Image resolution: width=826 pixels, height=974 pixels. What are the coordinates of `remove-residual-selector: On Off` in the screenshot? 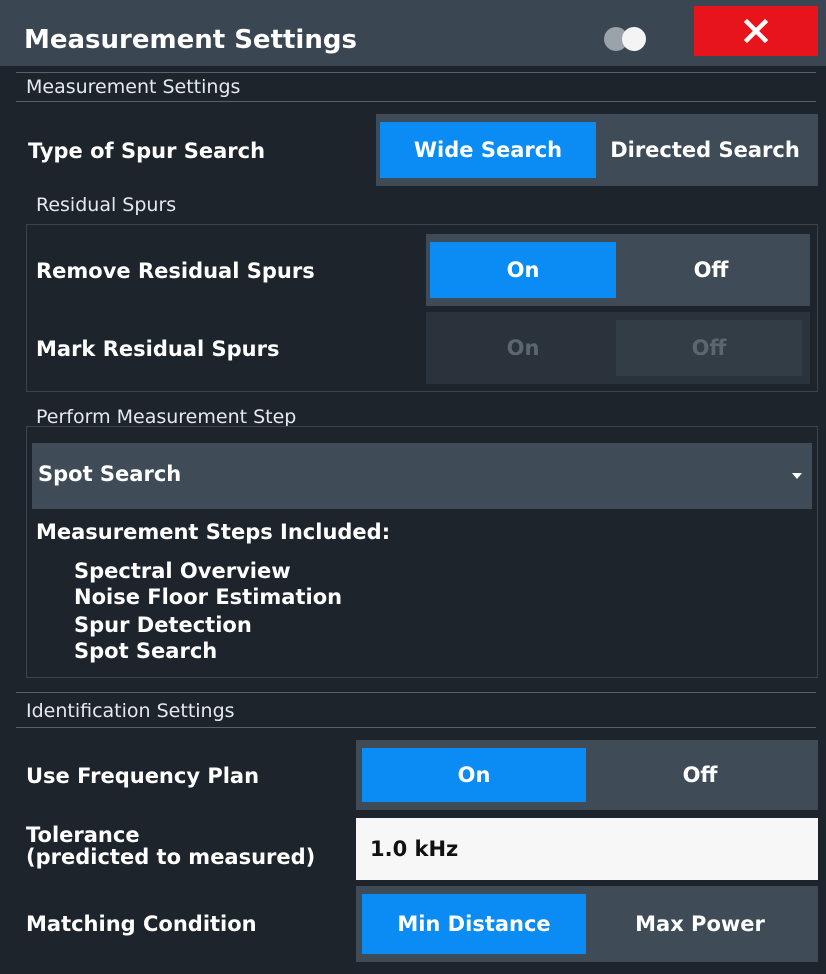 It's located at (618, 270).